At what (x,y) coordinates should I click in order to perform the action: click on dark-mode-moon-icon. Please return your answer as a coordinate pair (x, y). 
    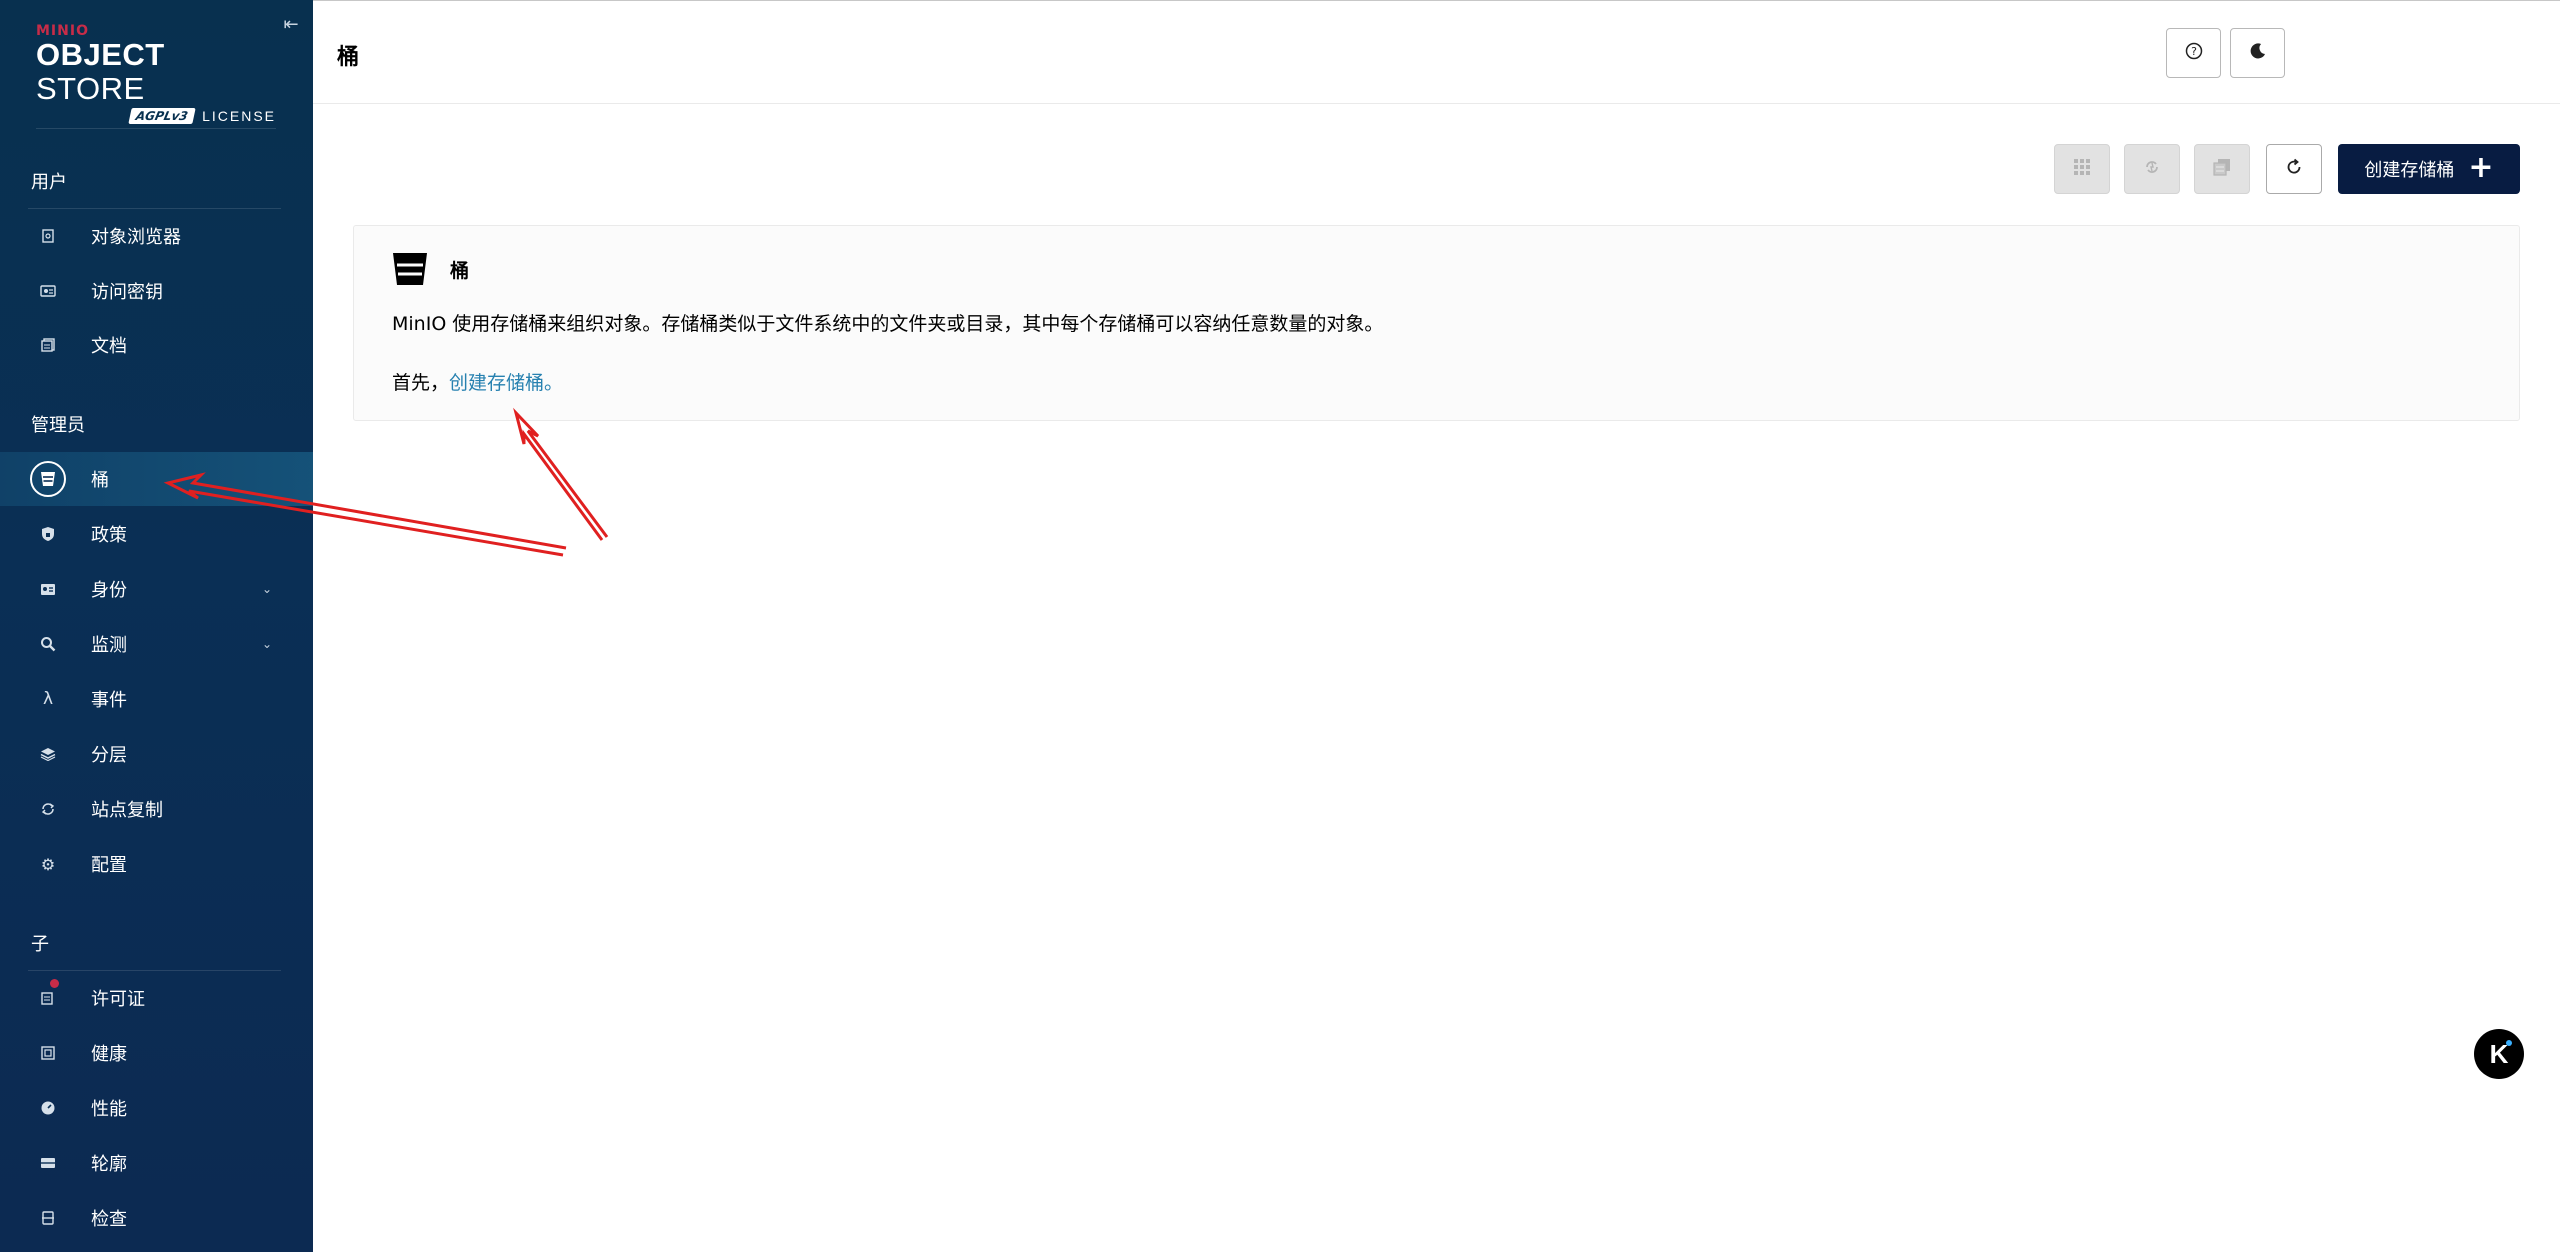
    Looking at the image, I should click on (2258, 53).